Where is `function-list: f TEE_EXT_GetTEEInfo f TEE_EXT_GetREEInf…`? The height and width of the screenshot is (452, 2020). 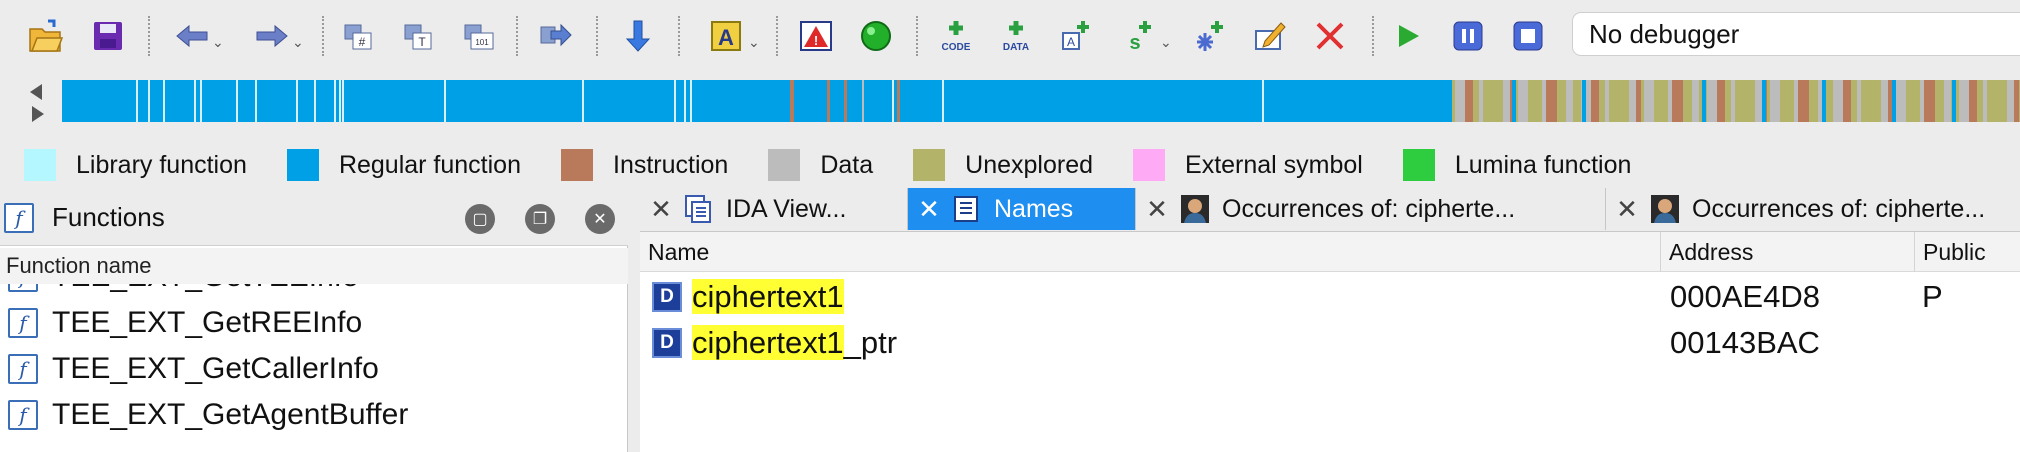
function-list: f TEE_EXT_GetTEEInfo f TEE_EXT_GetREEInf… is located at coordinates (314, 368).